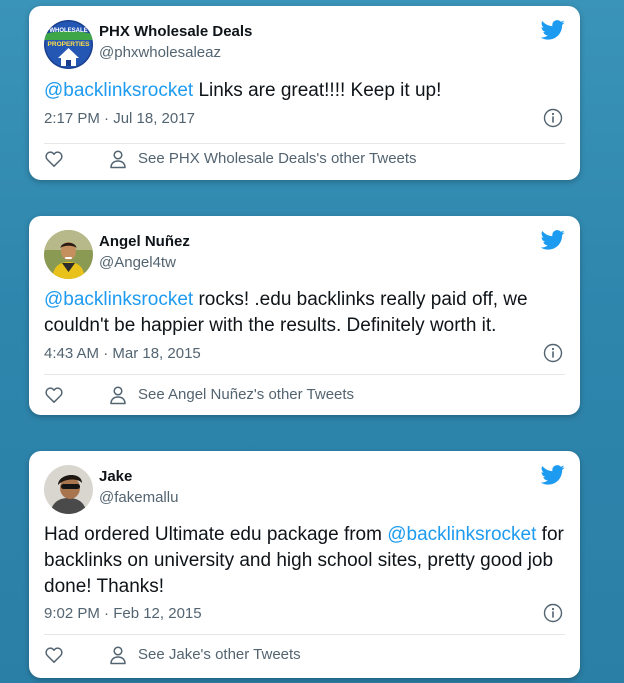 The height and width of the screenshot is (683, 624). Describe the element at coordinates (160, 52) in the screenshot. I see `author-handle: @phxwholesaleaz` at that location.